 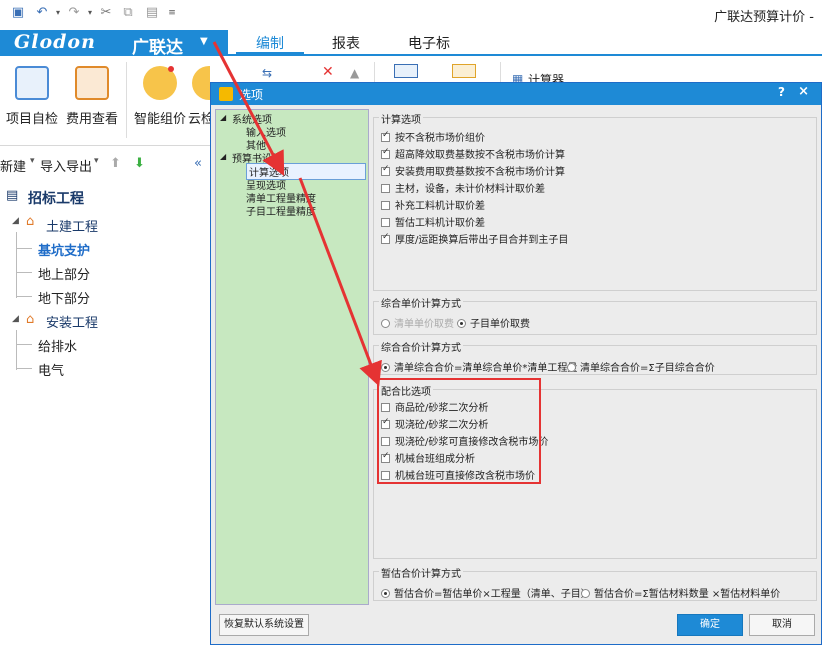 I want to click on arrow-to-calc-options, so click(x=248, y=108).